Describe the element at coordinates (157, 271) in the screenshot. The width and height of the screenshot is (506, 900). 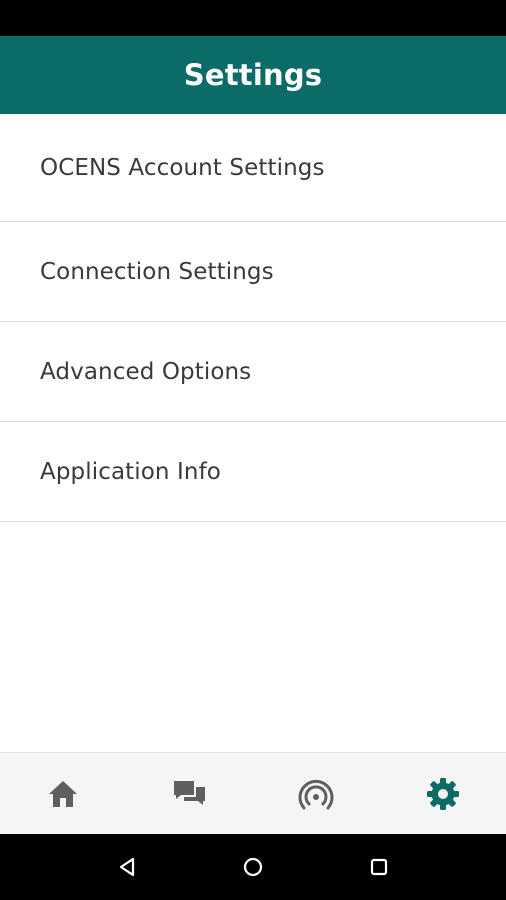
I see `settings-item-label: Connection Settings` at that location.